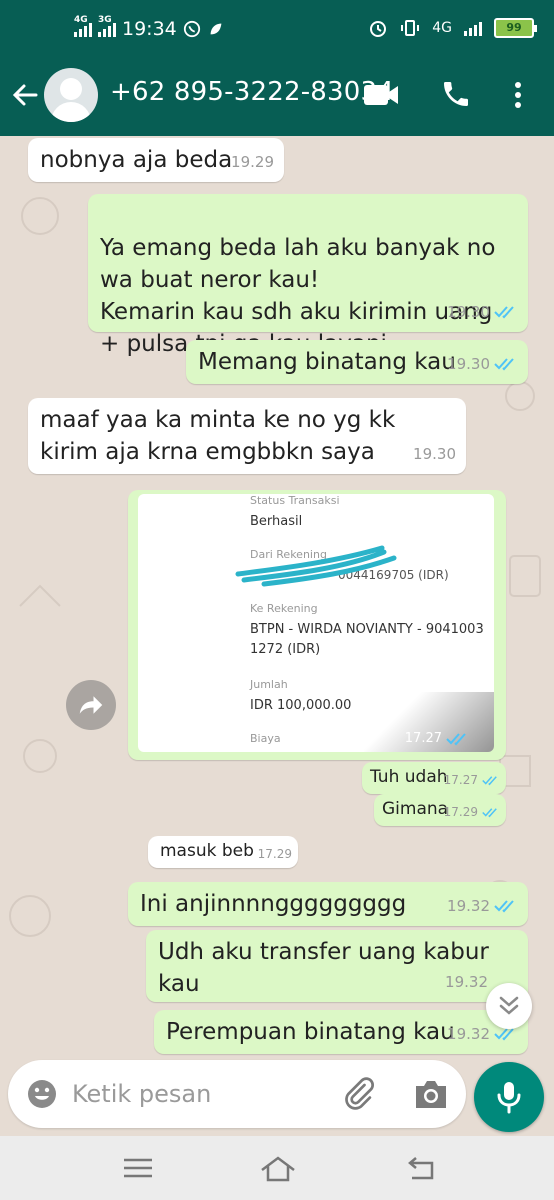 This screenshot has height=1200, width=554. I want to click on mic-icon, so click(509, 1098).